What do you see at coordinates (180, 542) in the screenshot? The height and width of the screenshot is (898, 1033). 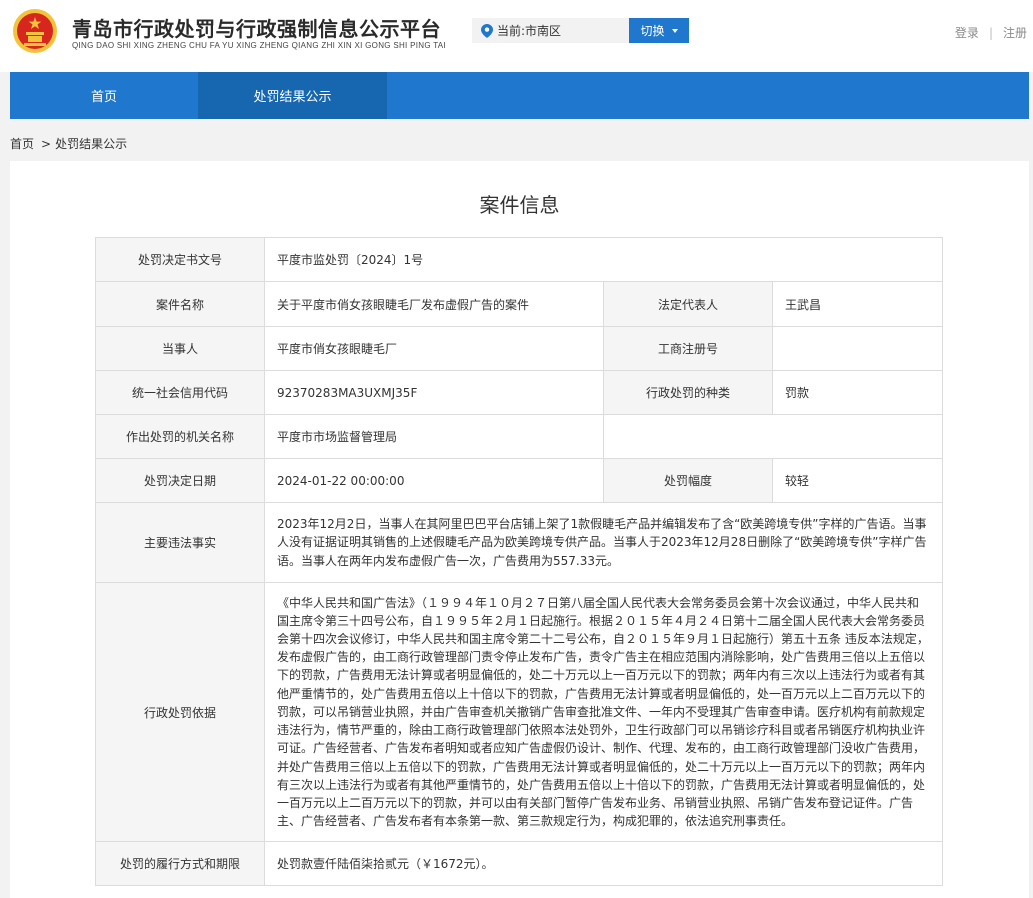 I see `facts-label: 主要违法事实` at bounding box center [180, 542].